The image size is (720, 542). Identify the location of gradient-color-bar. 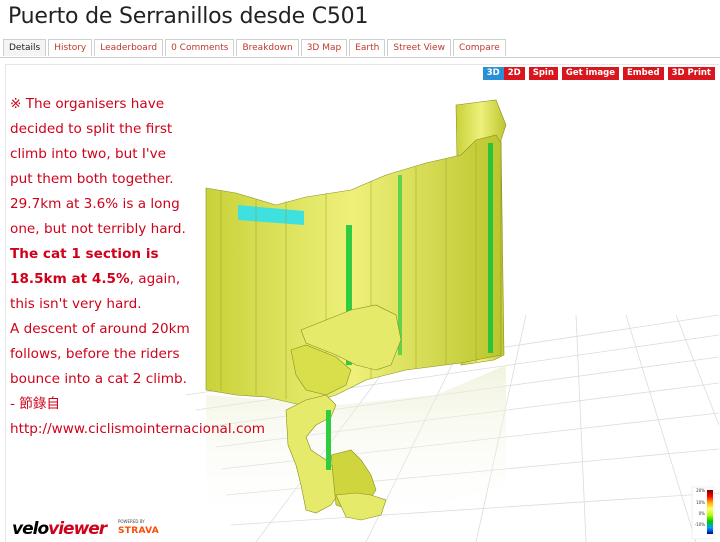
(710, 512).